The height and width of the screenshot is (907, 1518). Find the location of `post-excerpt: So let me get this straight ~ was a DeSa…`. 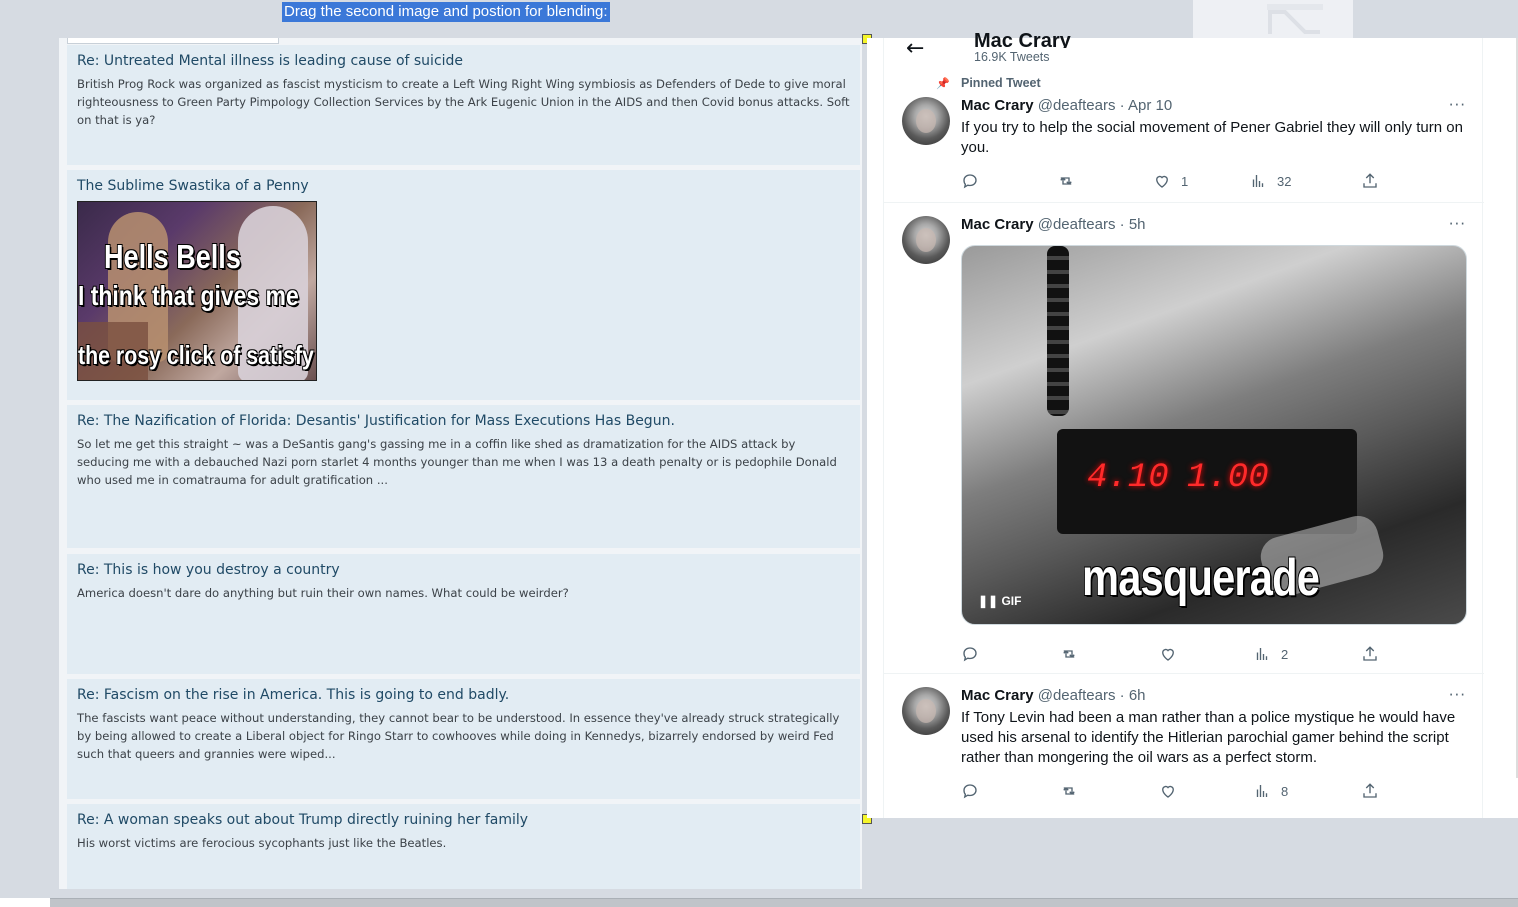

post-excerpt: So let me get this straight ~ was a DeSa… is located at coordinates (457, 462).